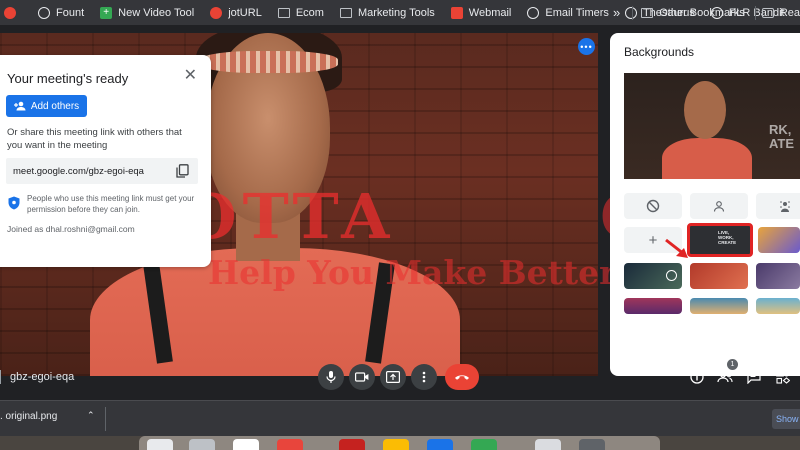 This screenshot has height=450, width=800. I want to click on bookmark-joturl: jotURL, so click(236, 12).